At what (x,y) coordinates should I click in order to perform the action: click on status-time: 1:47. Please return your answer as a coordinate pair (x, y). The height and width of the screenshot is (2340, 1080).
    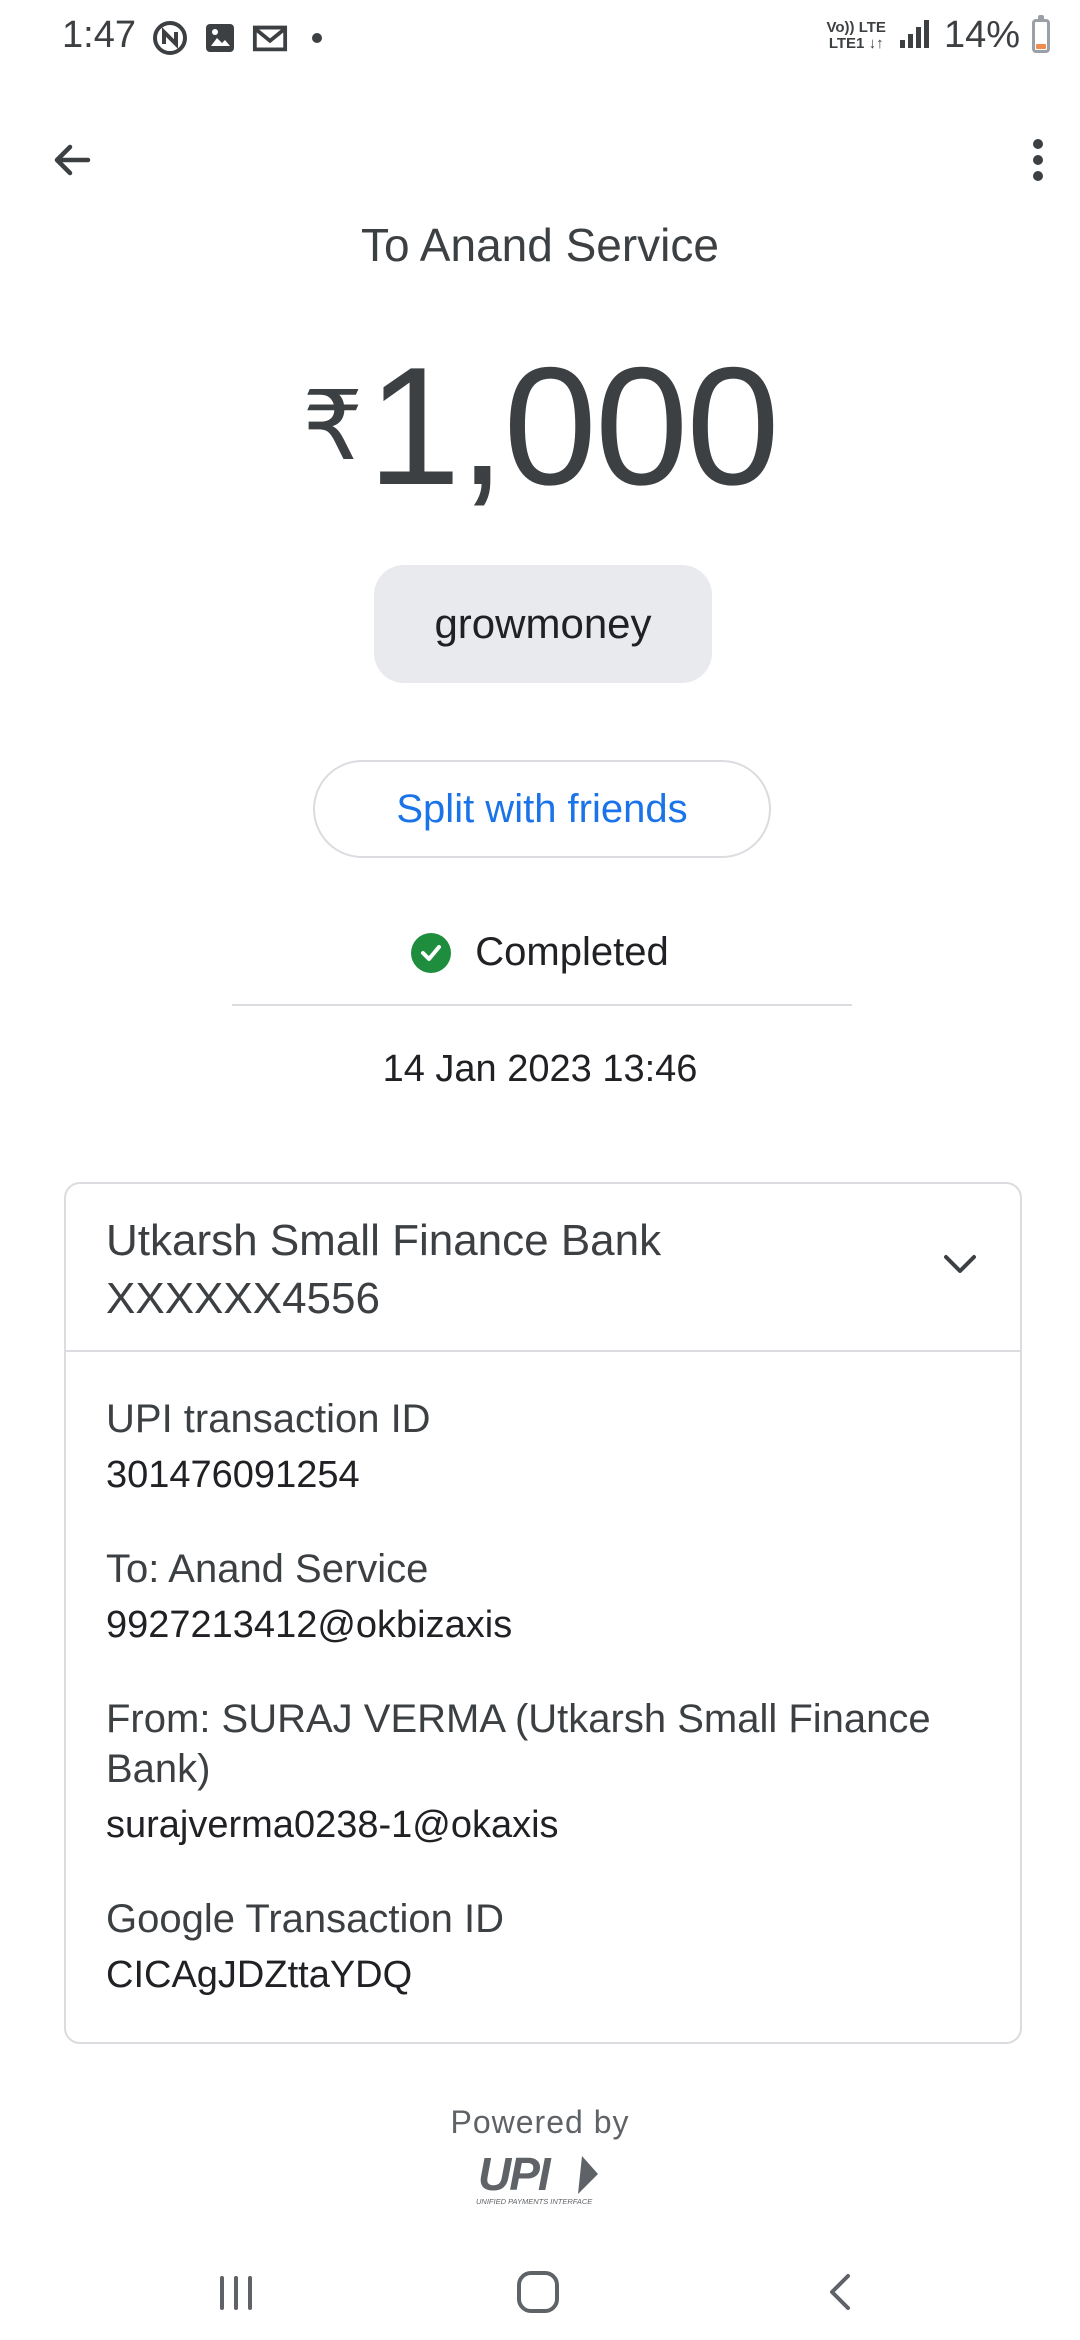
    Looking at the image, I should click on (99, 35).